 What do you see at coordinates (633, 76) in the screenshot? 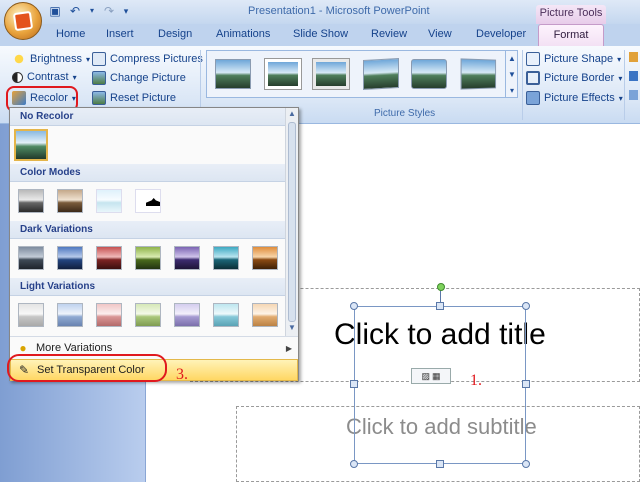
I see `send-back-icon` at bounding box center [633, 76].